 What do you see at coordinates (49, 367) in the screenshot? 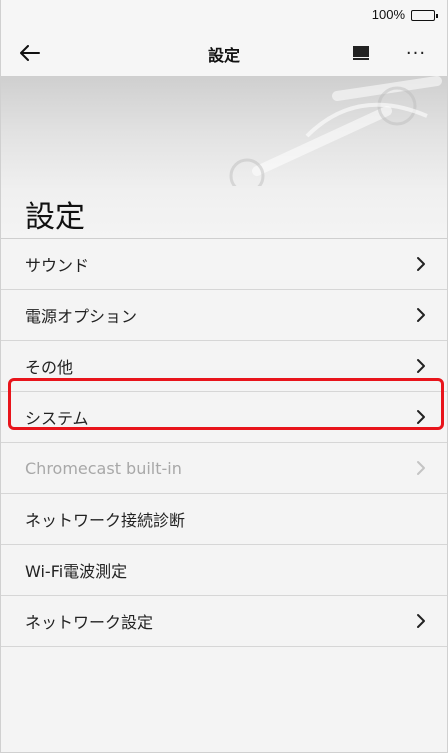
I see `menu-item-label: その他` at bounding box center [49, 367].